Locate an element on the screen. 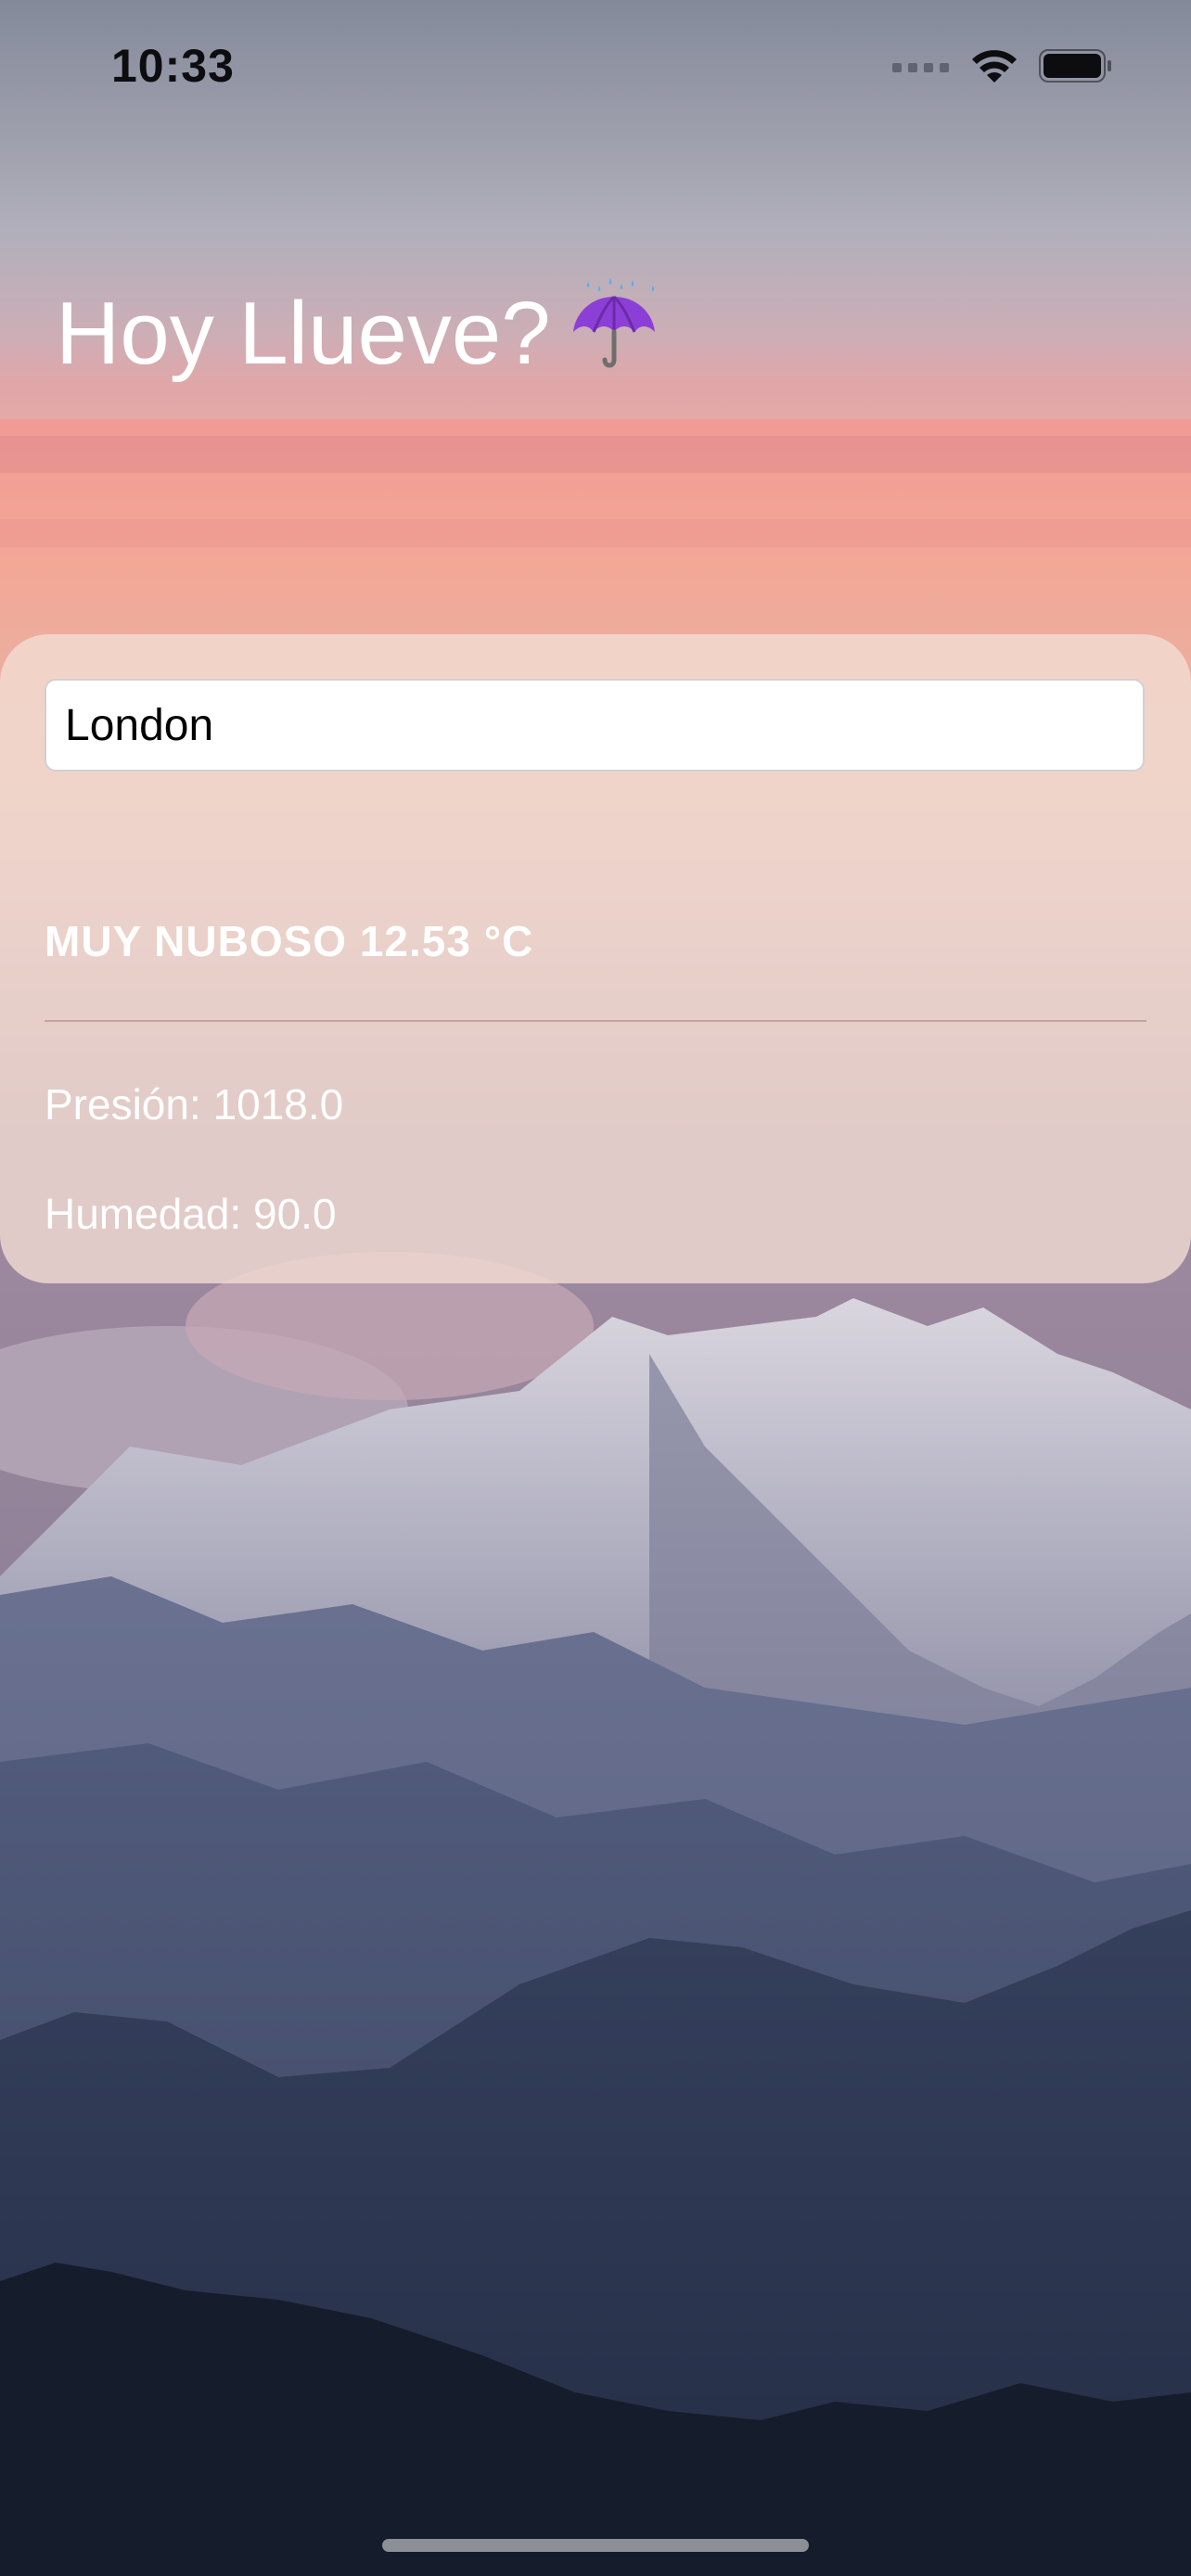 The image size is (1191, 2576). status-icons is located at coordinates (1003, 67).